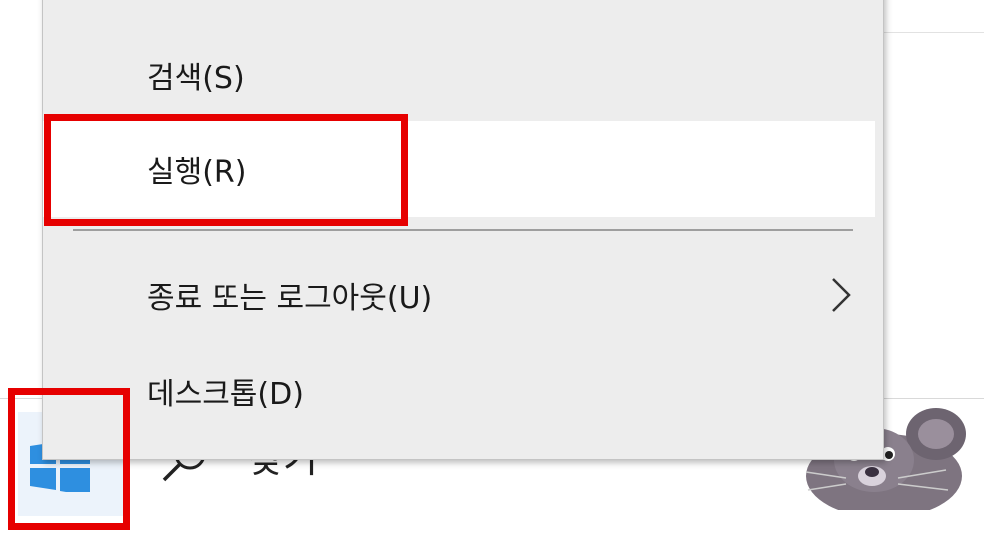 The image size is (984, 533). Describe the element at coordinates (841, 295) in the screenshot. I see `chevron-right-icon` at that location.